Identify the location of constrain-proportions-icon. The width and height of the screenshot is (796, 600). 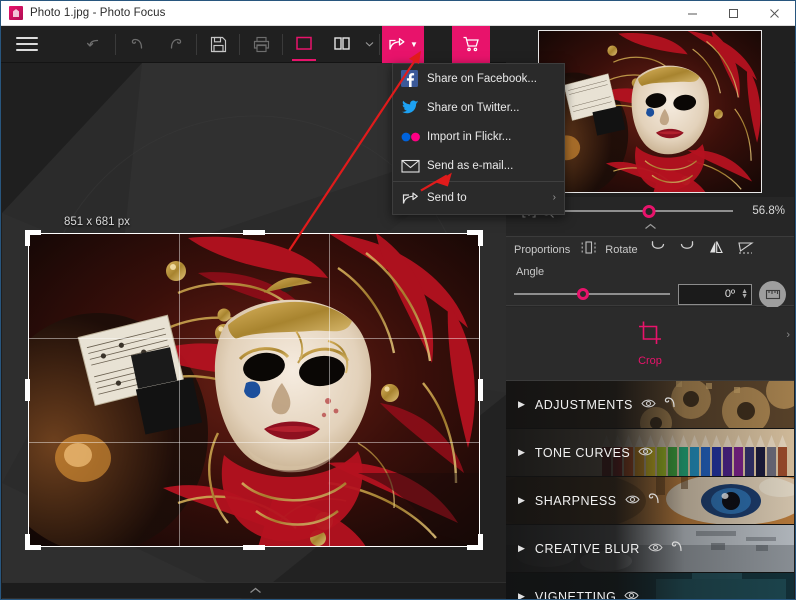
(588, 250).